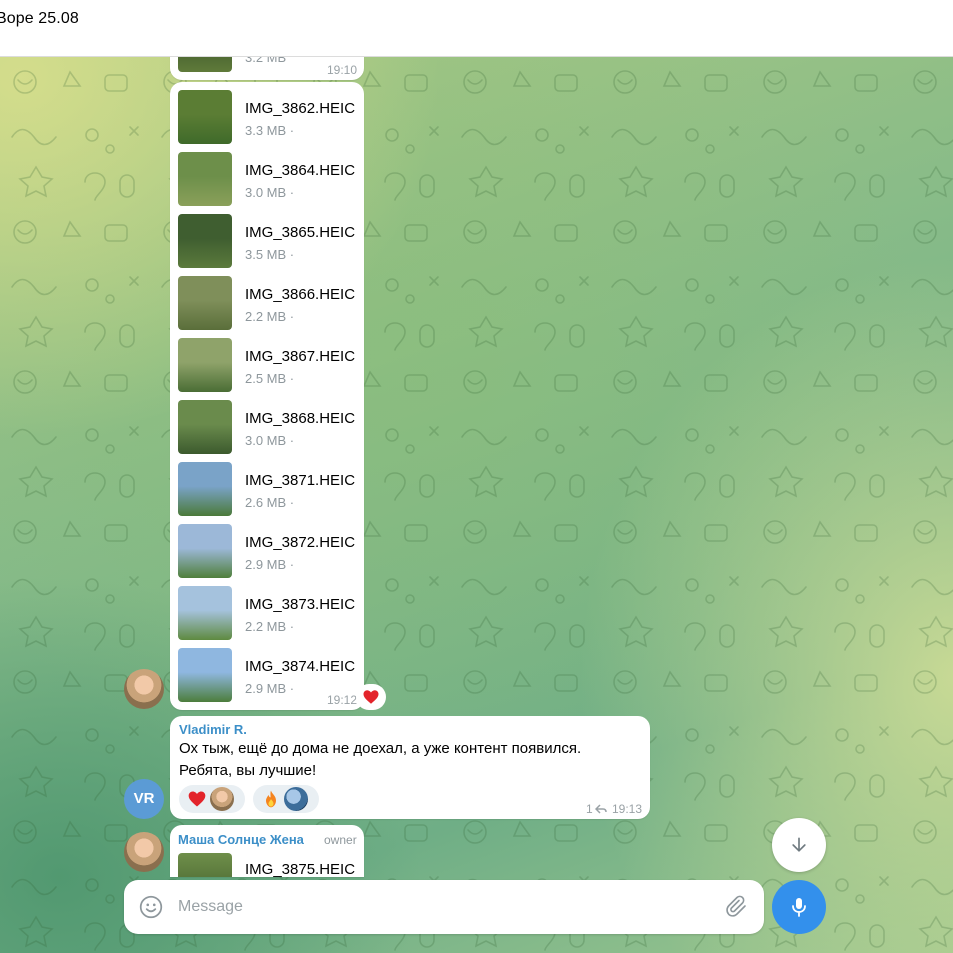 The width and height of the screenshot is (953, 953). I want to click on message-time: 19:13, so click(627, 809).